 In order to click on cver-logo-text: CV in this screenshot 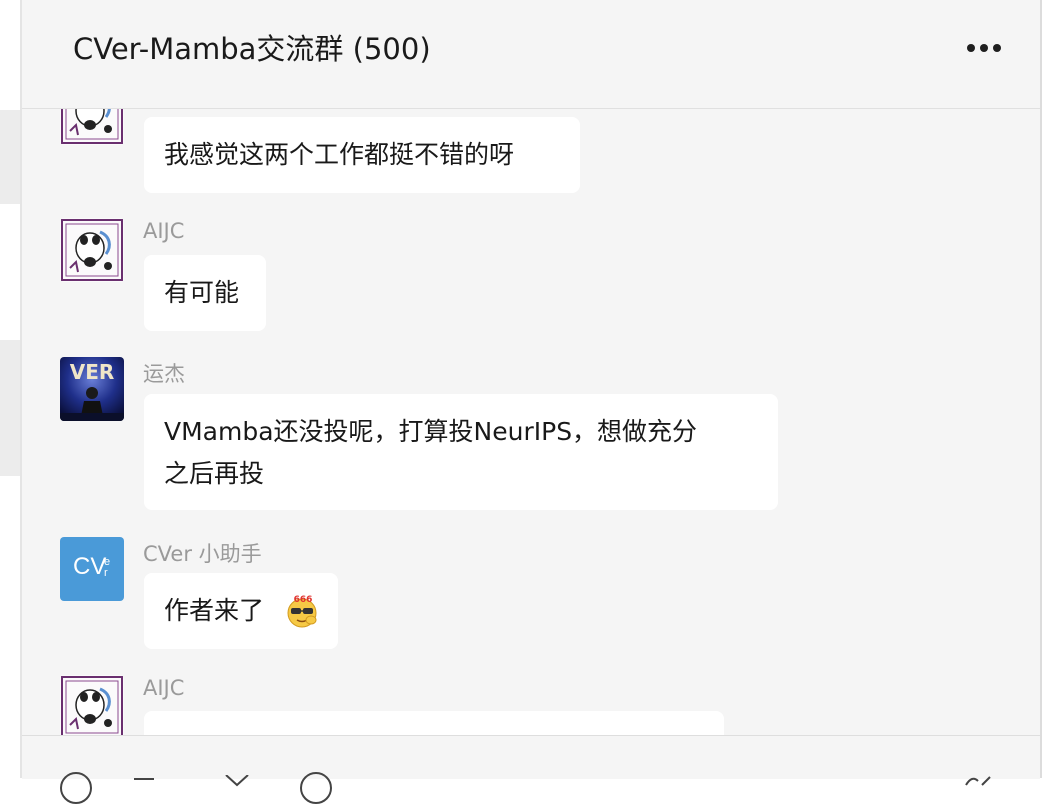, I will do `click(90, 566)`.